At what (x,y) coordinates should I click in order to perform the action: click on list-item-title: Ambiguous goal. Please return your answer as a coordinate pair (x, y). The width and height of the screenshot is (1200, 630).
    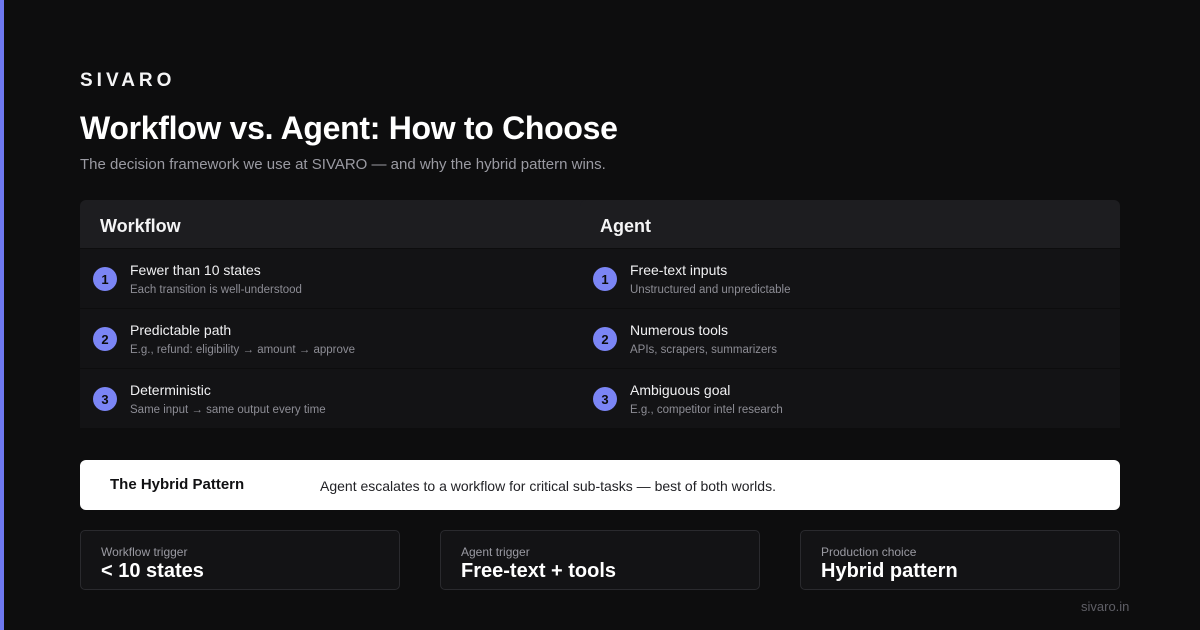
    Looking at the image, I should click on (680, 390).